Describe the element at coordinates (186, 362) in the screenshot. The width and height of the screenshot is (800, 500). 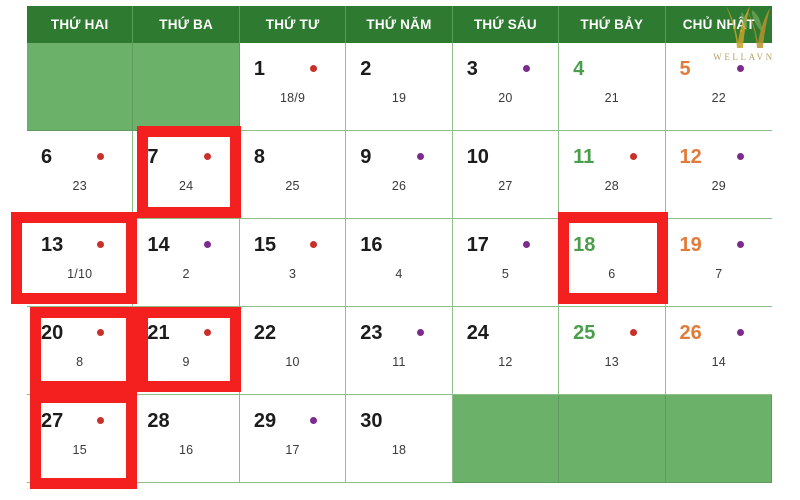
I see `lunar-date: 9` at that location.